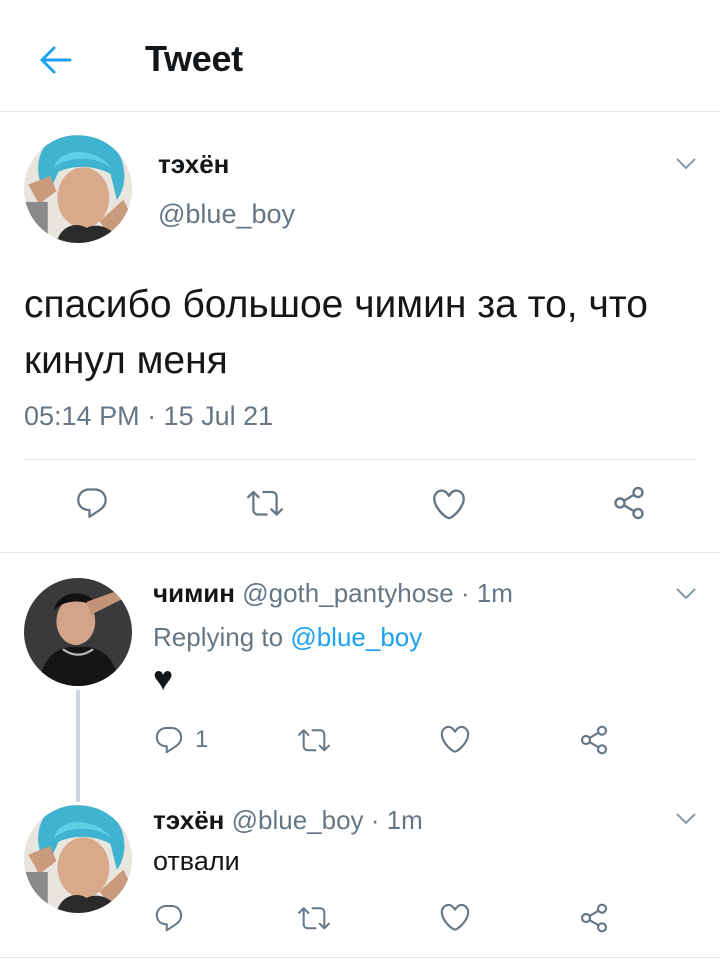 This screenshot has width=720, height=972. I want to click on tweet-timestamp: 05:14 PM · 15 Jul 21, so click(148, 416).